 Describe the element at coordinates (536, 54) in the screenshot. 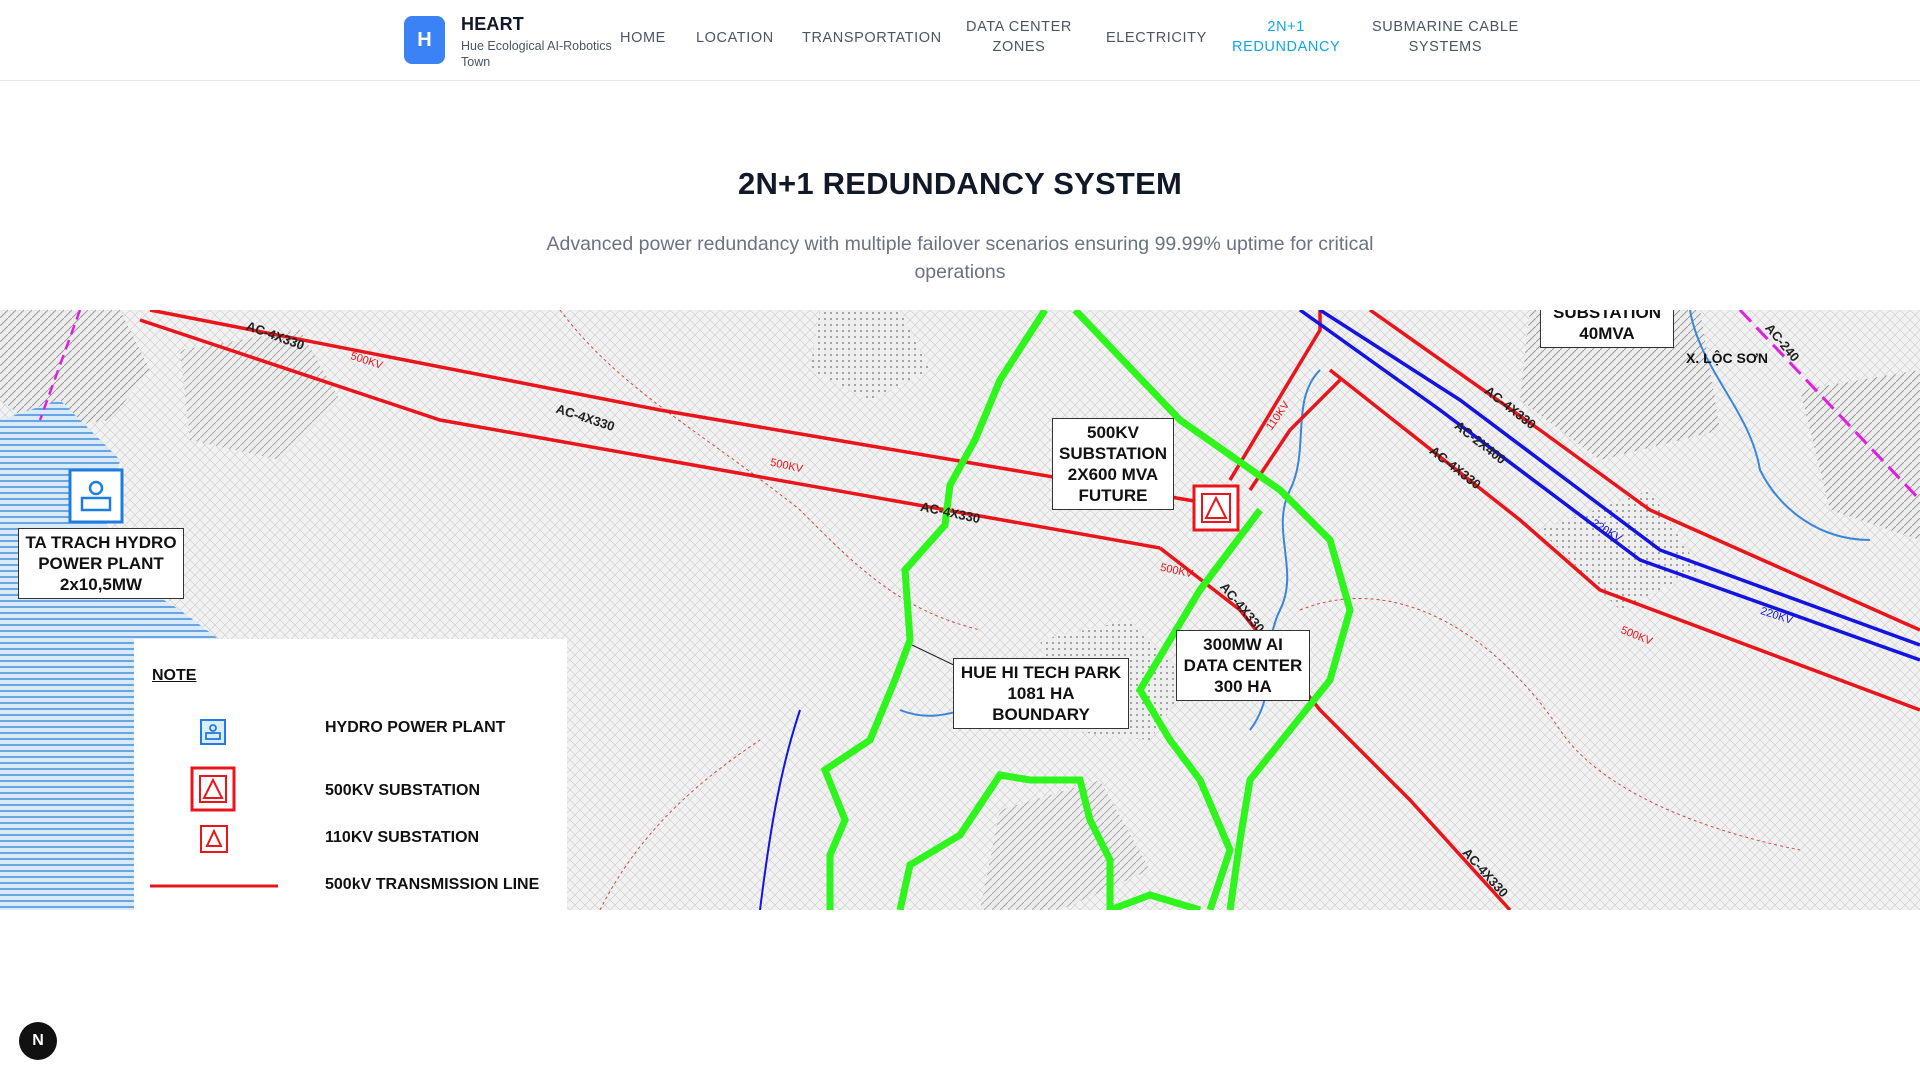

I see `brand-subtitle: Hue Ecological AI-Robotics Town` at that location.